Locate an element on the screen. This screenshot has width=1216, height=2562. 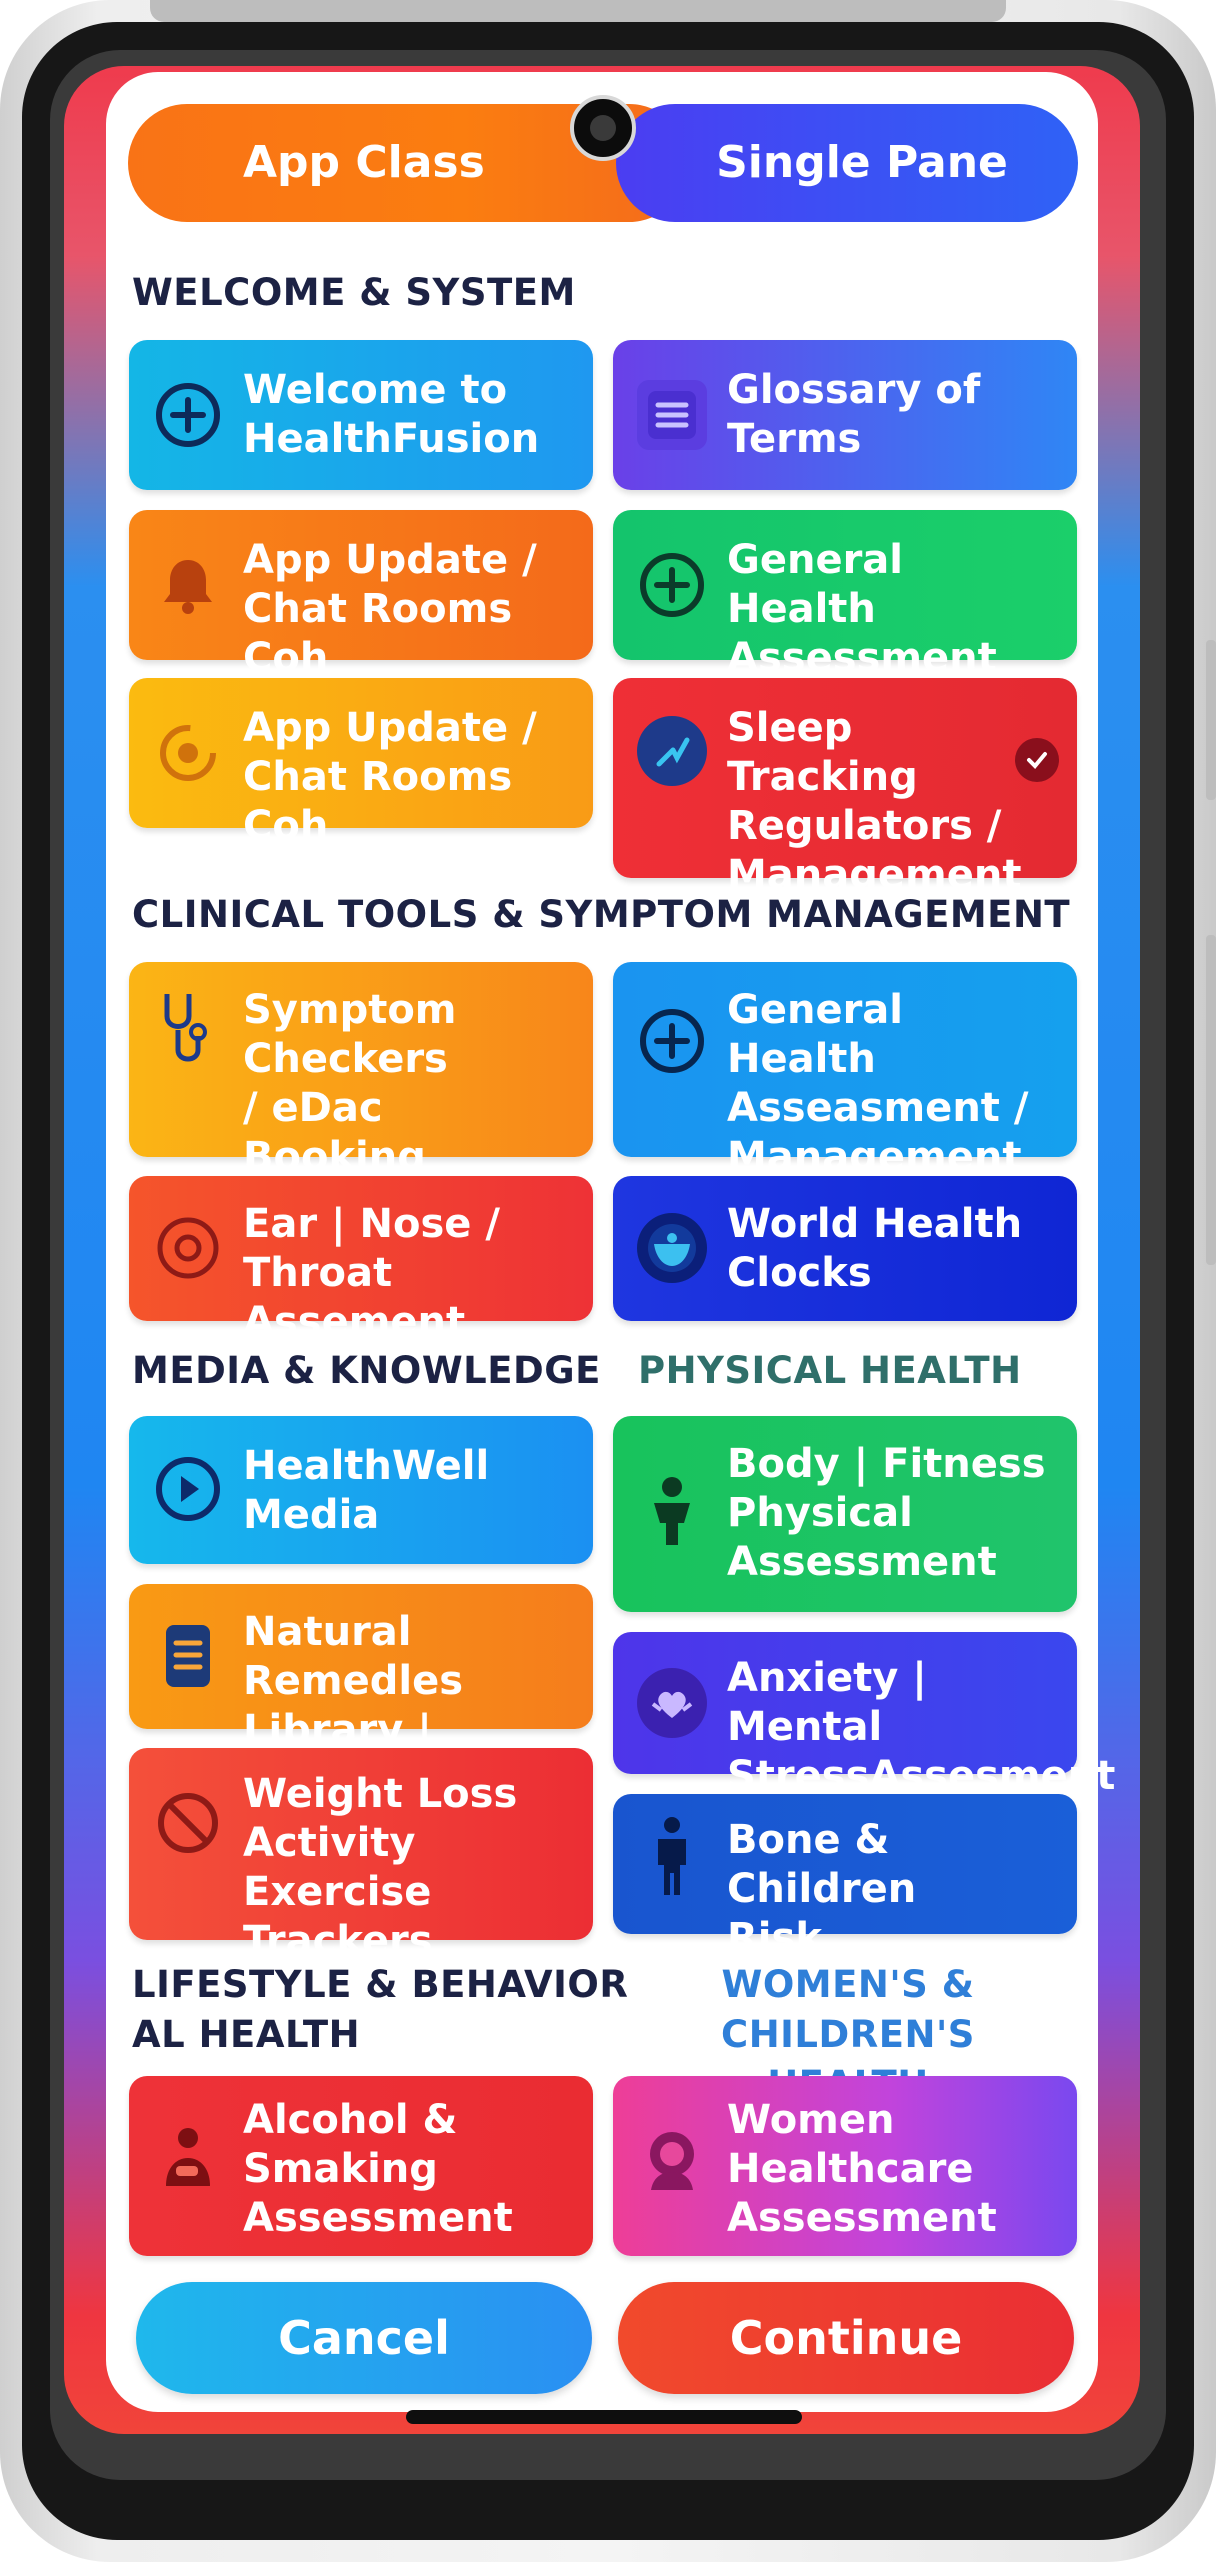
tile-alcohol: Alcohol & Smaking Assessment is located at coordinates (361, 2166).